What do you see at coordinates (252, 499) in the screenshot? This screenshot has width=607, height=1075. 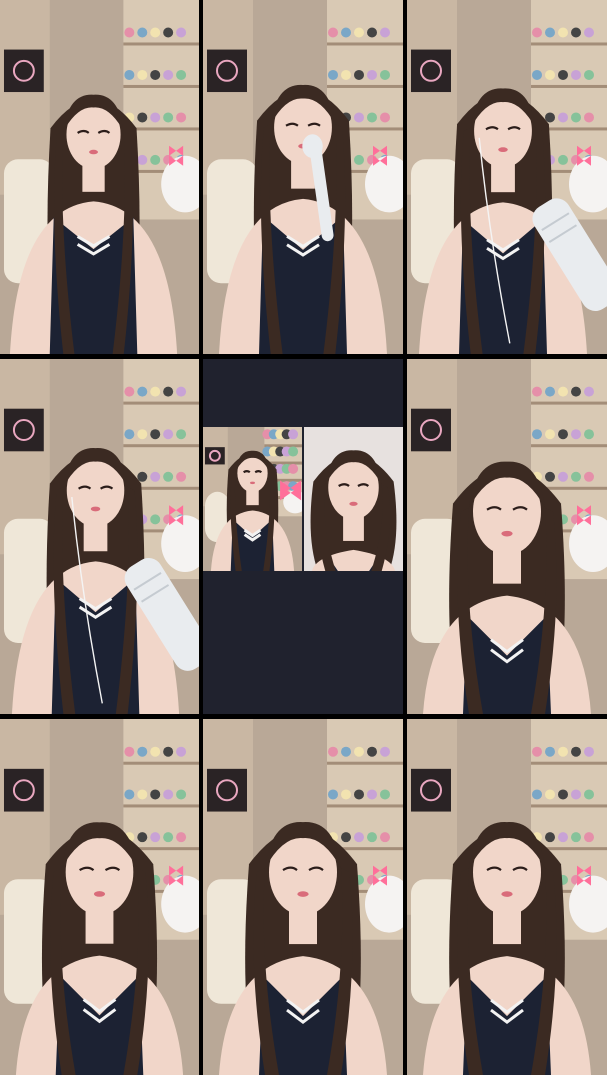 I see `split-left` at bounding box center [252, 499].